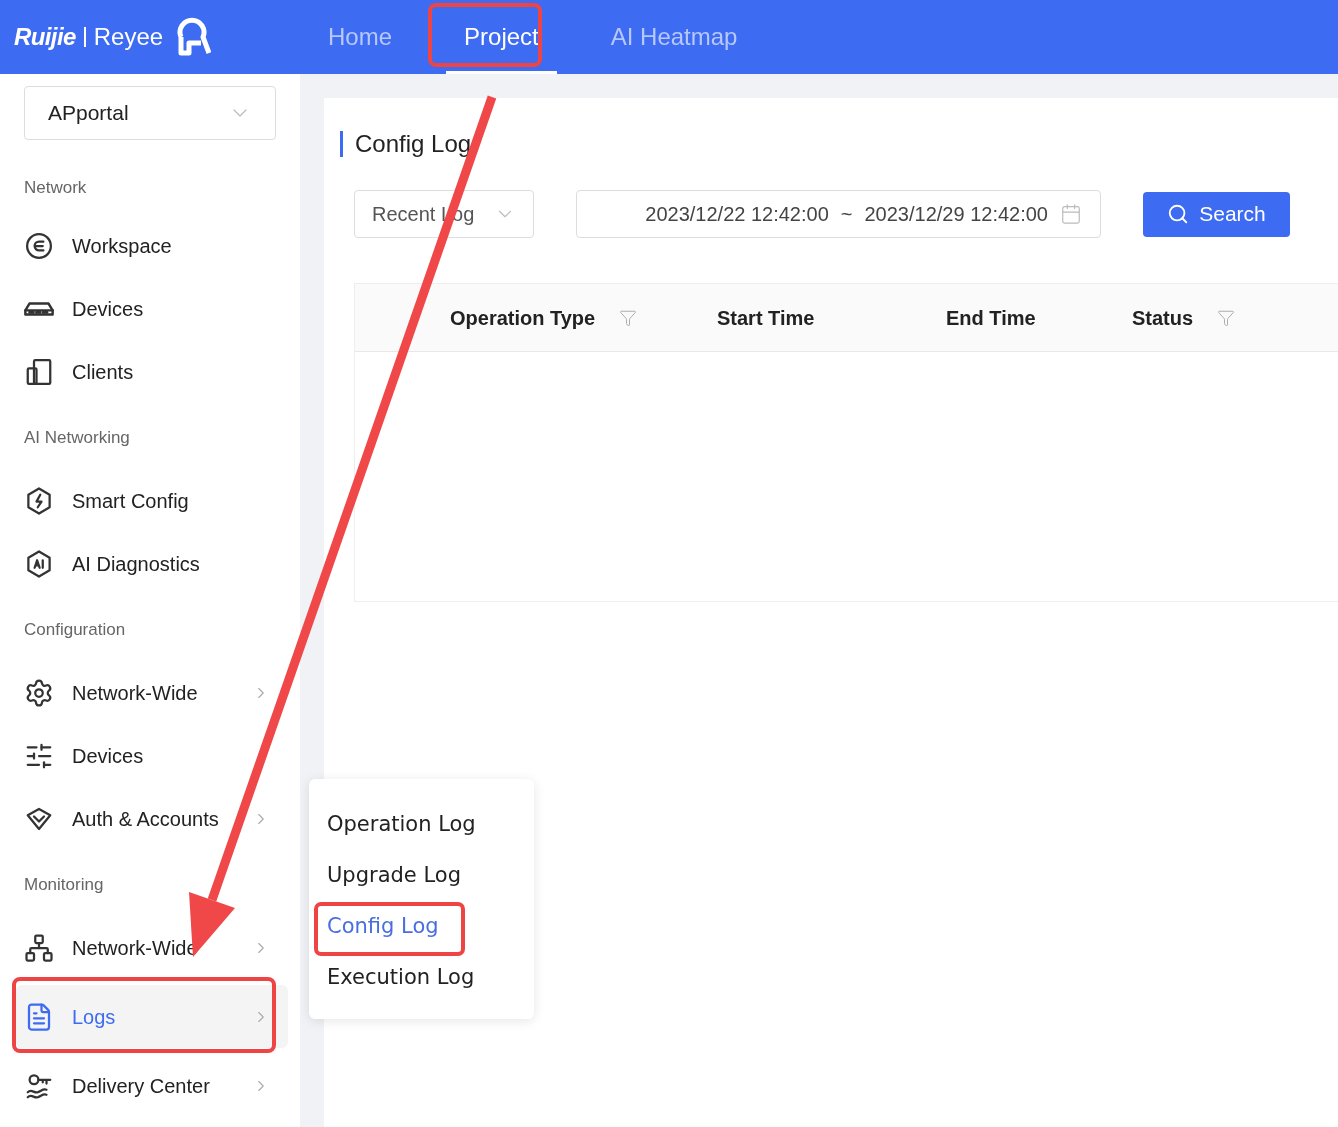  Describe the element at coordinates (39, 947) in the screenshot. I see `topology-icon` at that location.